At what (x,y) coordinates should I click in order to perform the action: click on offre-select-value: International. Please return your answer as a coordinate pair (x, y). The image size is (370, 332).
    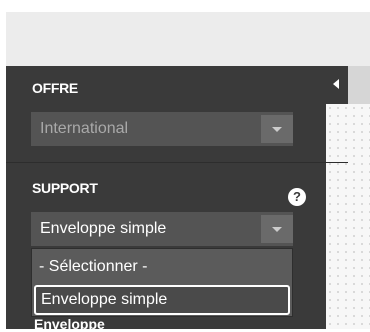
    Looking at the image, I should click on (84, 128).